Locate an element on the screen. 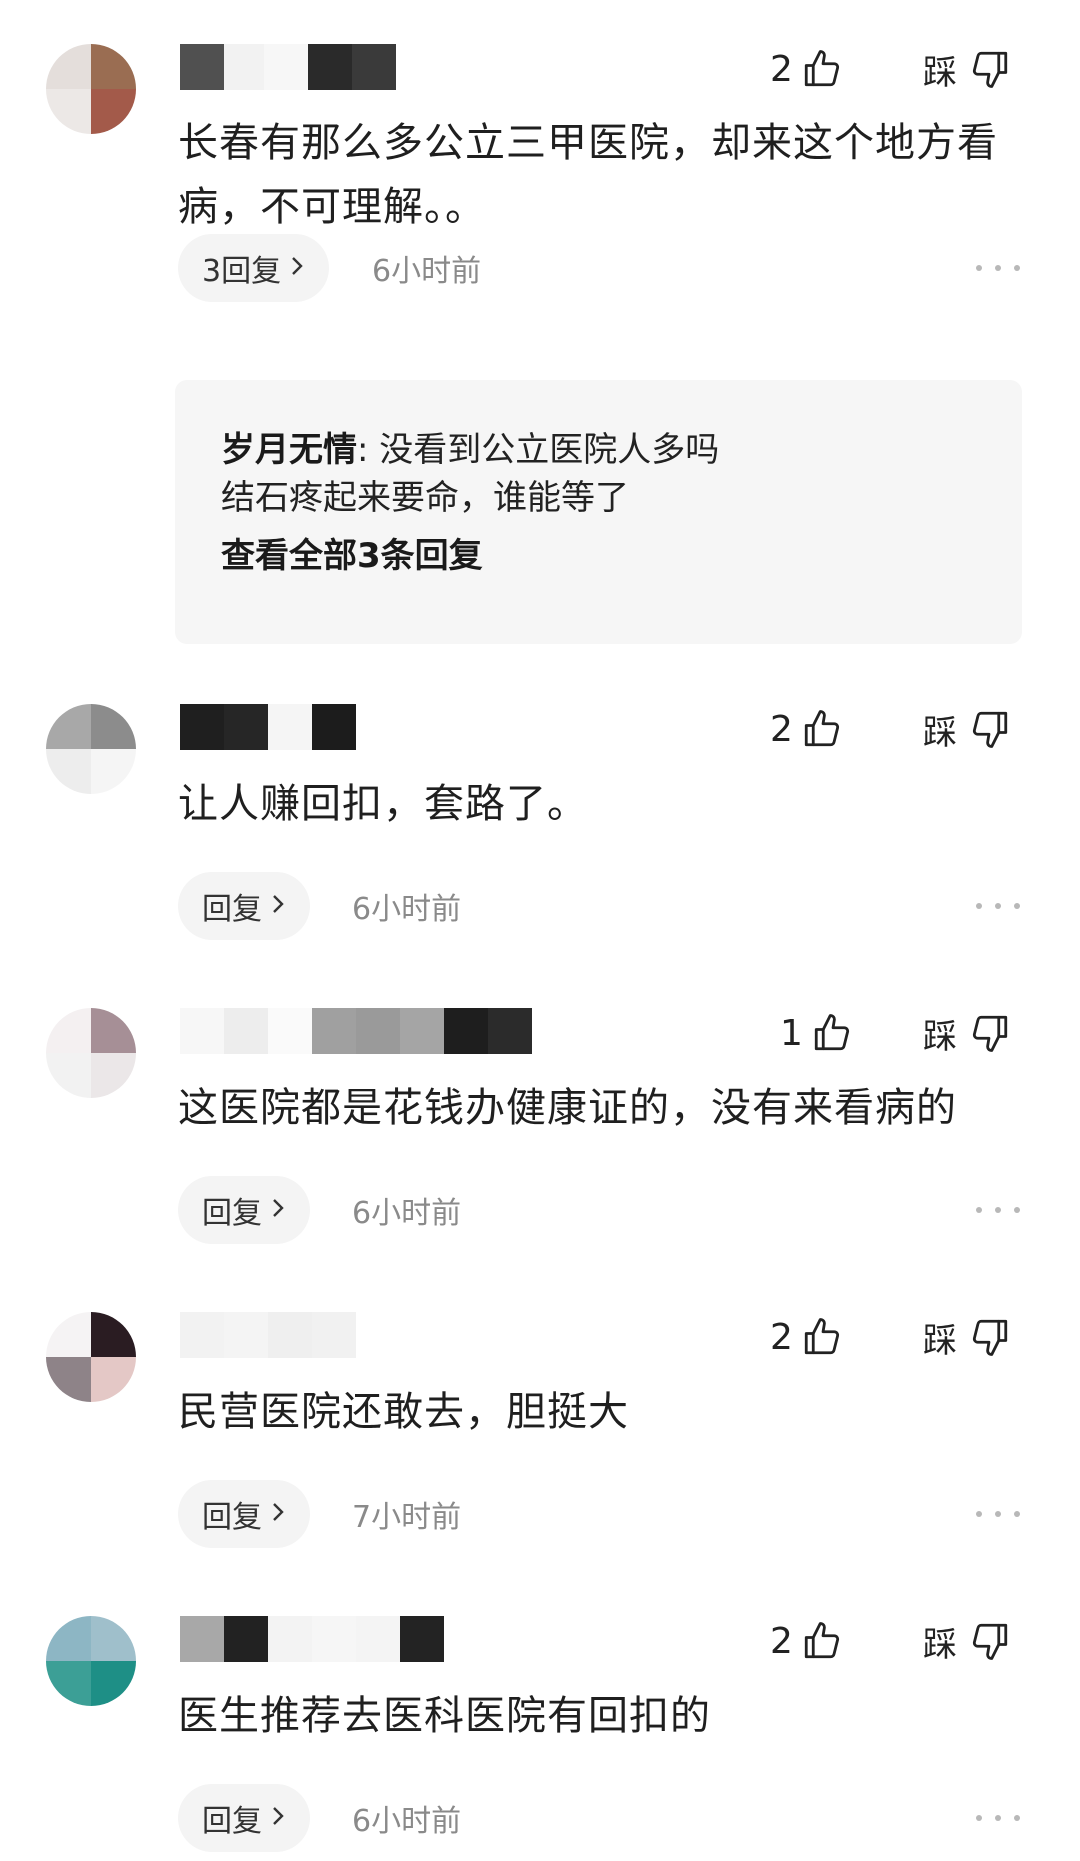 The width and height of the screenshot is (1080, 1861). reply-text: 没看到公立医院人多吗 is located at coordinates (549, 450).